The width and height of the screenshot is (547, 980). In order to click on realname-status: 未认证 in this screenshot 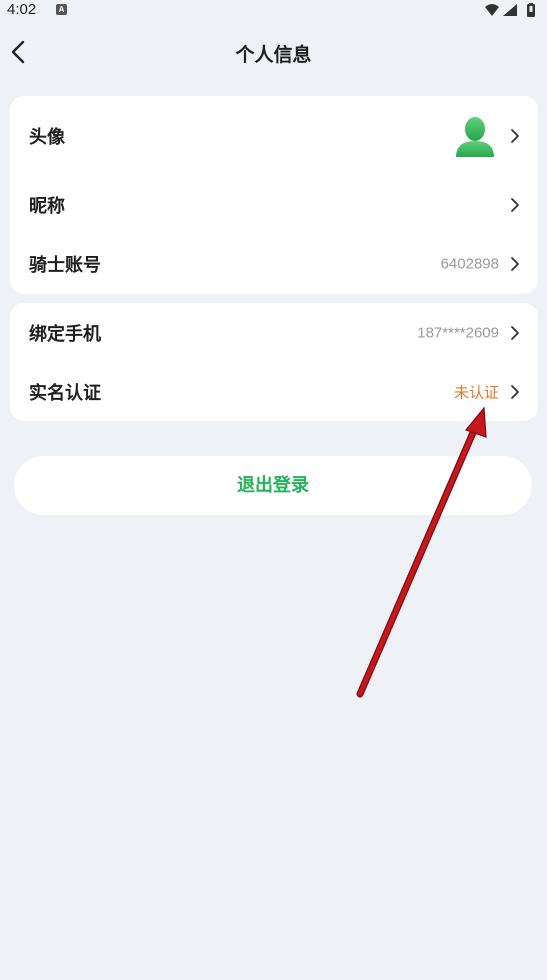, I will do `click(476, 392)`.